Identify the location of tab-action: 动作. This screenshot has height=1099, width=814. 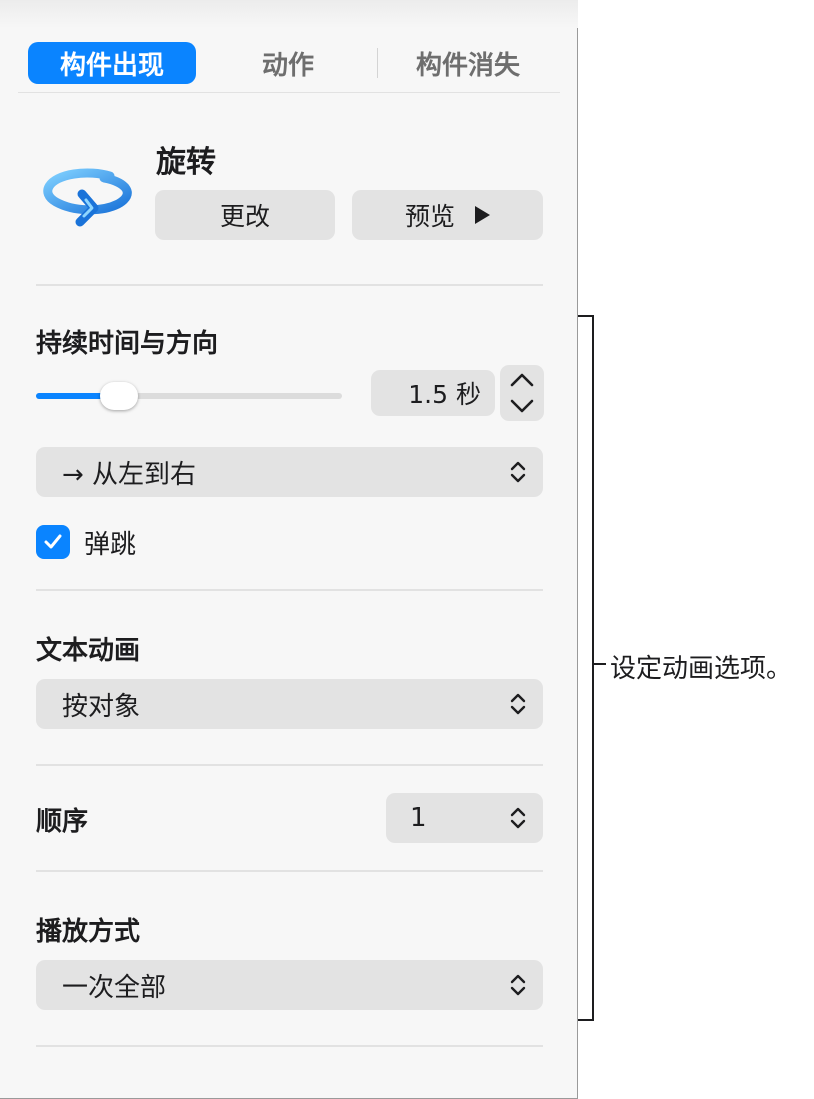
(288, 63).